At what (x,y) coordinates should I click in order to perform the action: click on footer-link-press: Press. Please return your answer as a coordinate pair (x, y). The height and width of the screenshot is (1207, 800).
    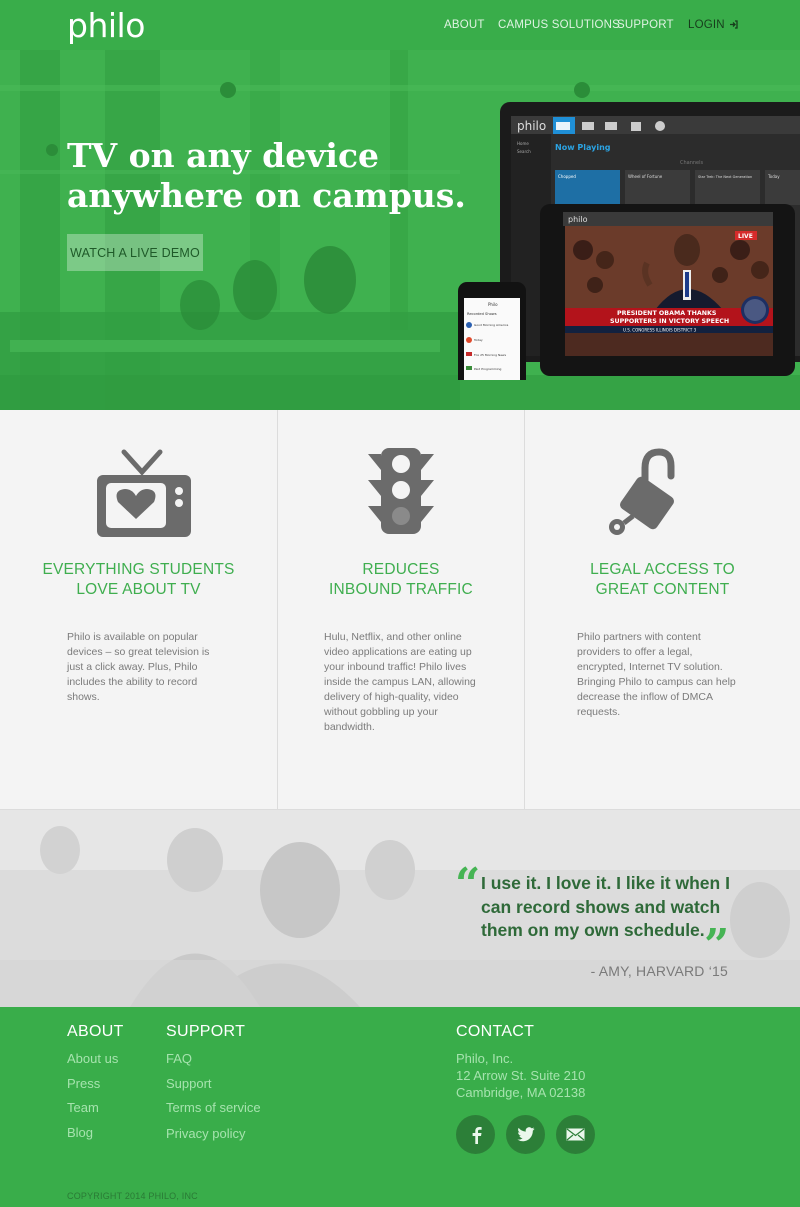
    Looking at the image, I should click on (83, 1083).